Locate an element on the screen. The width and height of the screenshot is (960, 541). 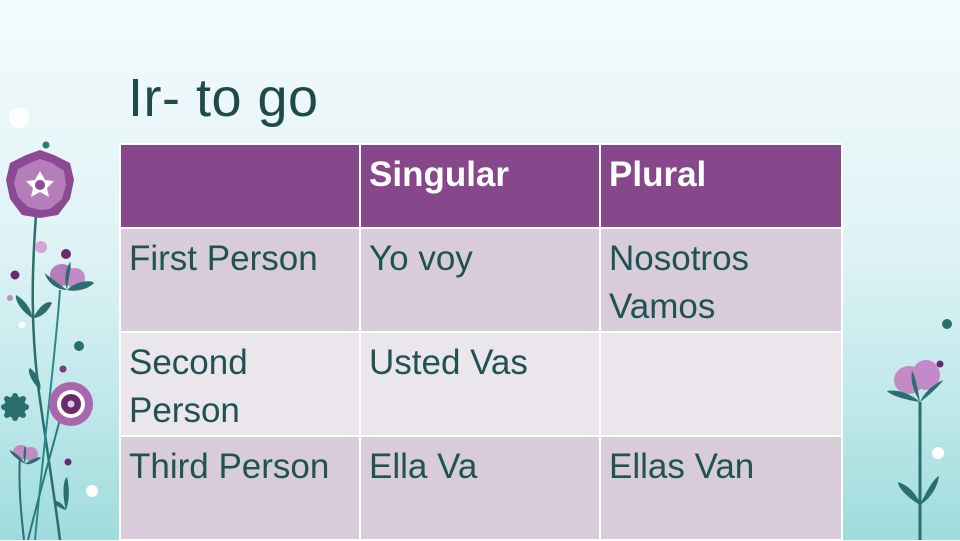
row-label: Second Person is located at coordinates (240, 384).